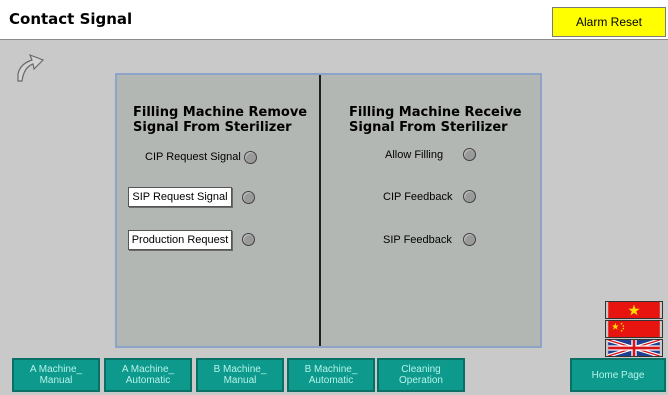 The width and height of the screenshot is (668, 395). I want to click on vietnam-flag-icon, so click(634, 310).